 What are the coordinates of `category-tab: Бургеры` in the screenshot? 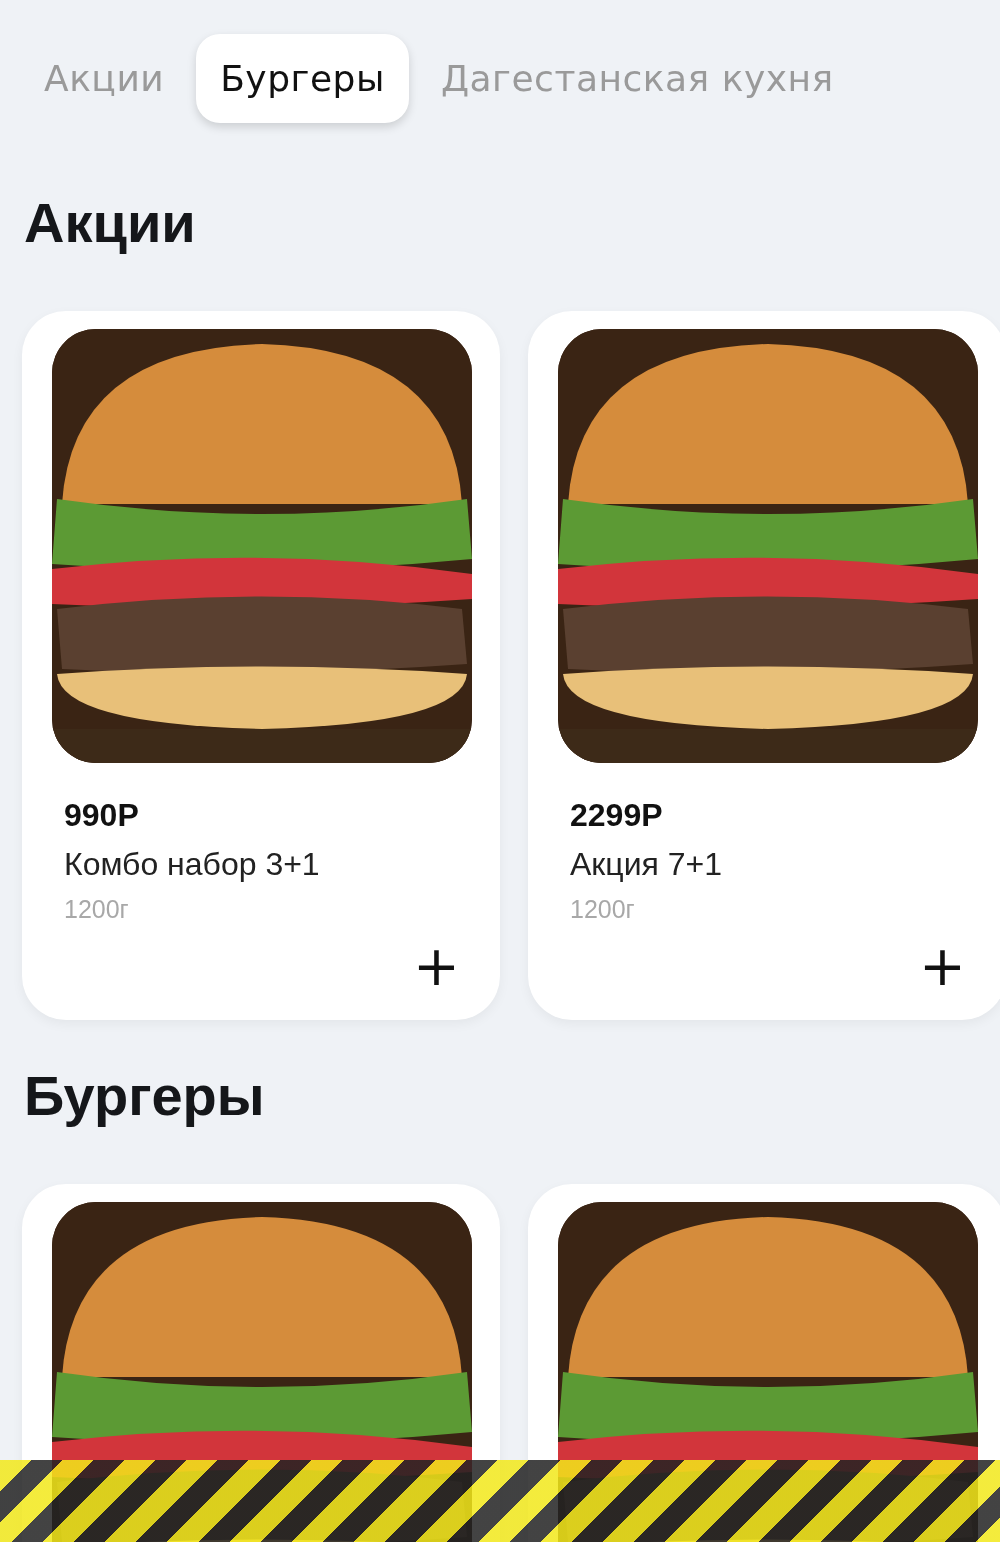 It's located at (302, 78).